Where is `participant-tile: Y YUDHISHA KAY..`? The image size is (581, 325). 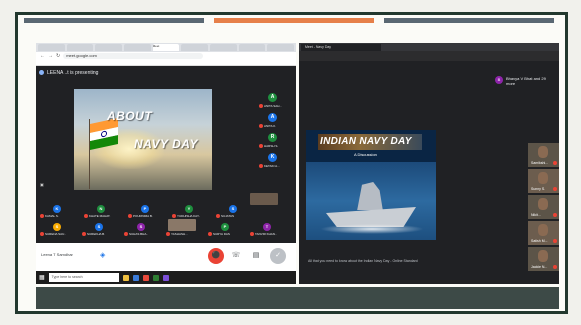
participant-tile: Y YUDHISHA KAY.. is located at coordinates (192, 212).